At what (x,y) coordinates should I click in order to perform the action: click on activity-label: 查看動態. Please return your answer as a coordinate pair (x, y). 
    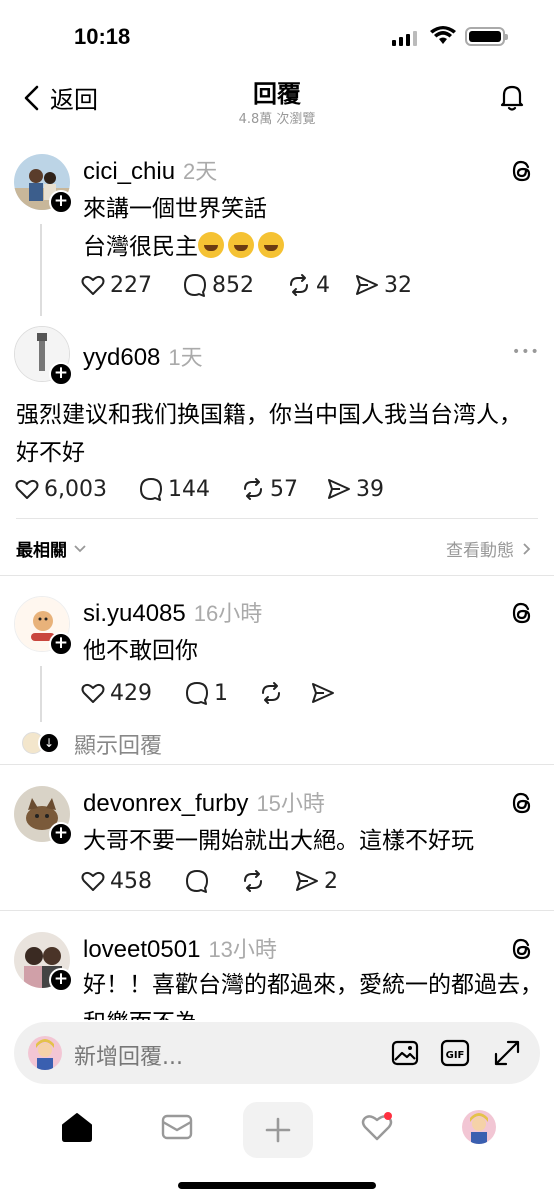
    Looking at the image, I should click on (480, 551).